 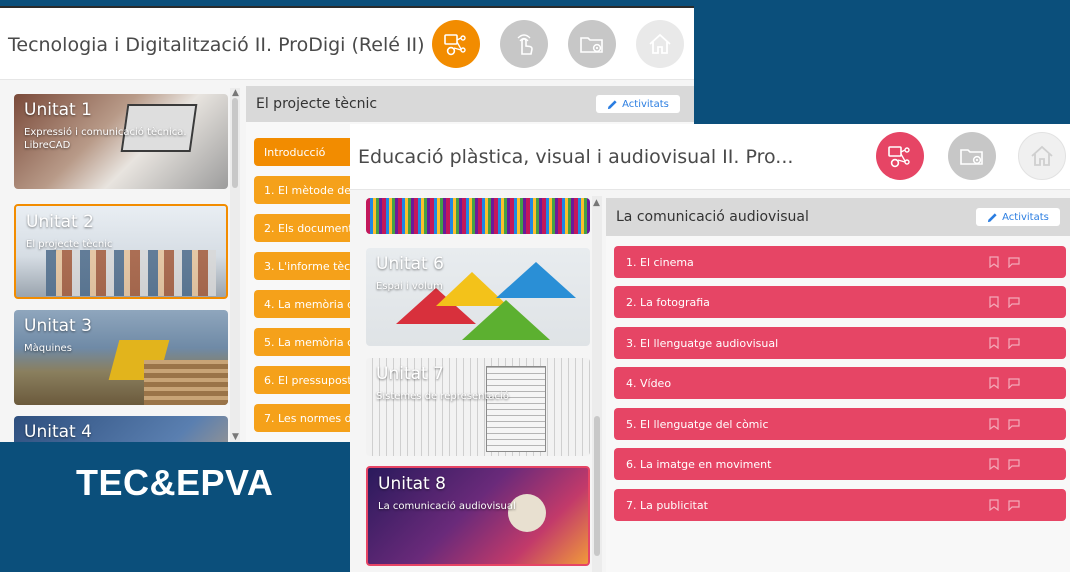 What do you see at coordinates (478, 407) in the screenshot?
I see `unit-card-7: Unitat 7 Sistemes de representació` at bounding box center [478, 407].